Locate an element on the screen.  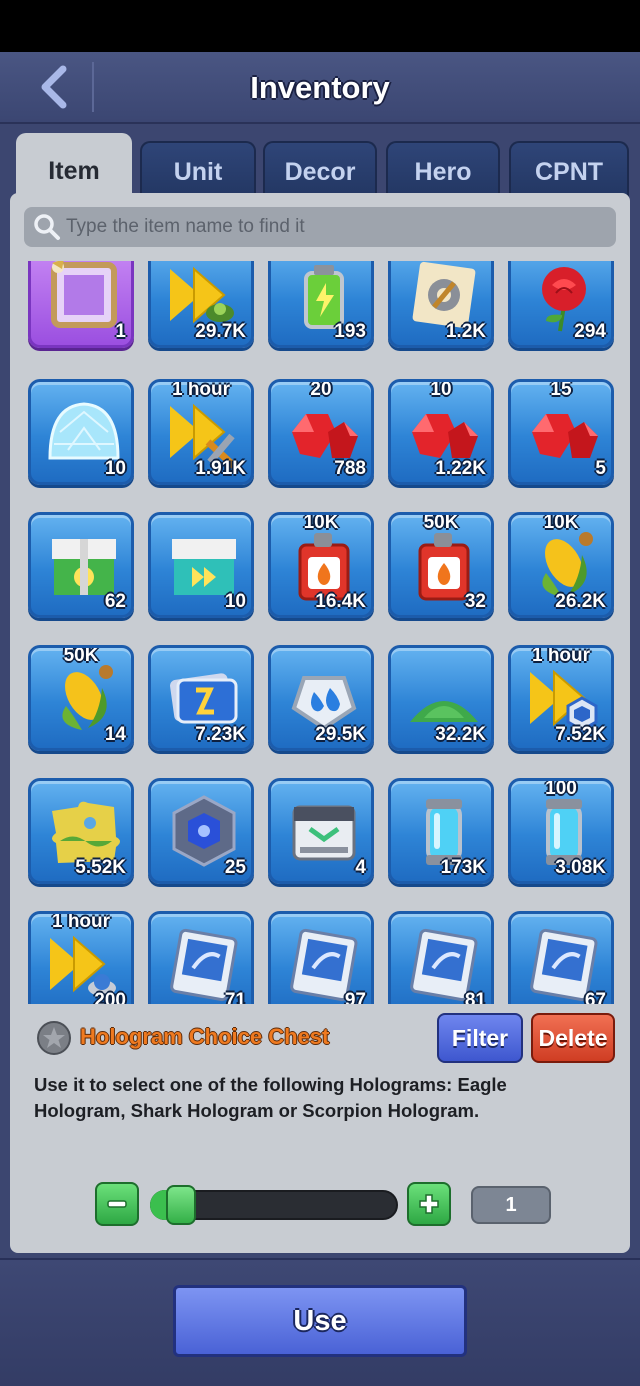
inventory-item: 15 5 is located at coordinates (561, 432).